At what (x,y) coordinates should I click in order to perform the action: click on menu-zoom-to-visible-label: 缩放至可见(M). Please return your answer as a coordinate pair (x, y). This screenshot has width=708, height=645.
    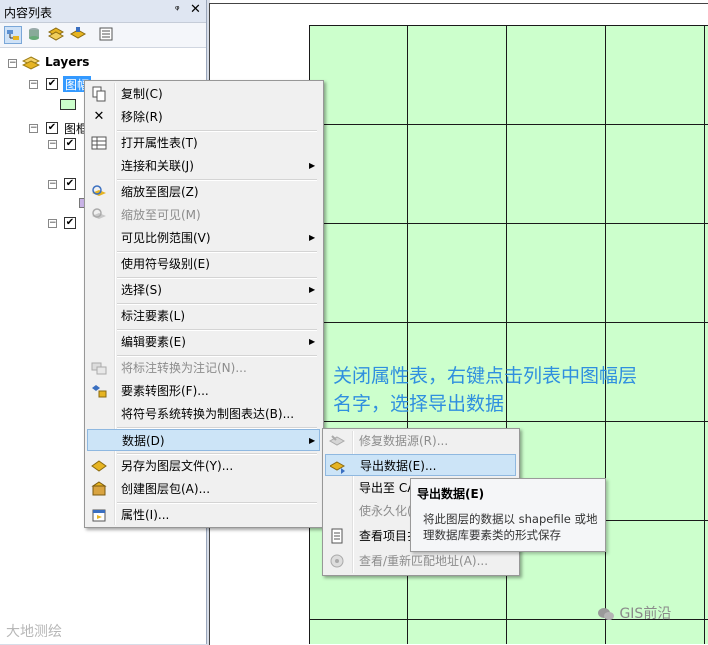
    Looking at the image, I should click on (161, 215).